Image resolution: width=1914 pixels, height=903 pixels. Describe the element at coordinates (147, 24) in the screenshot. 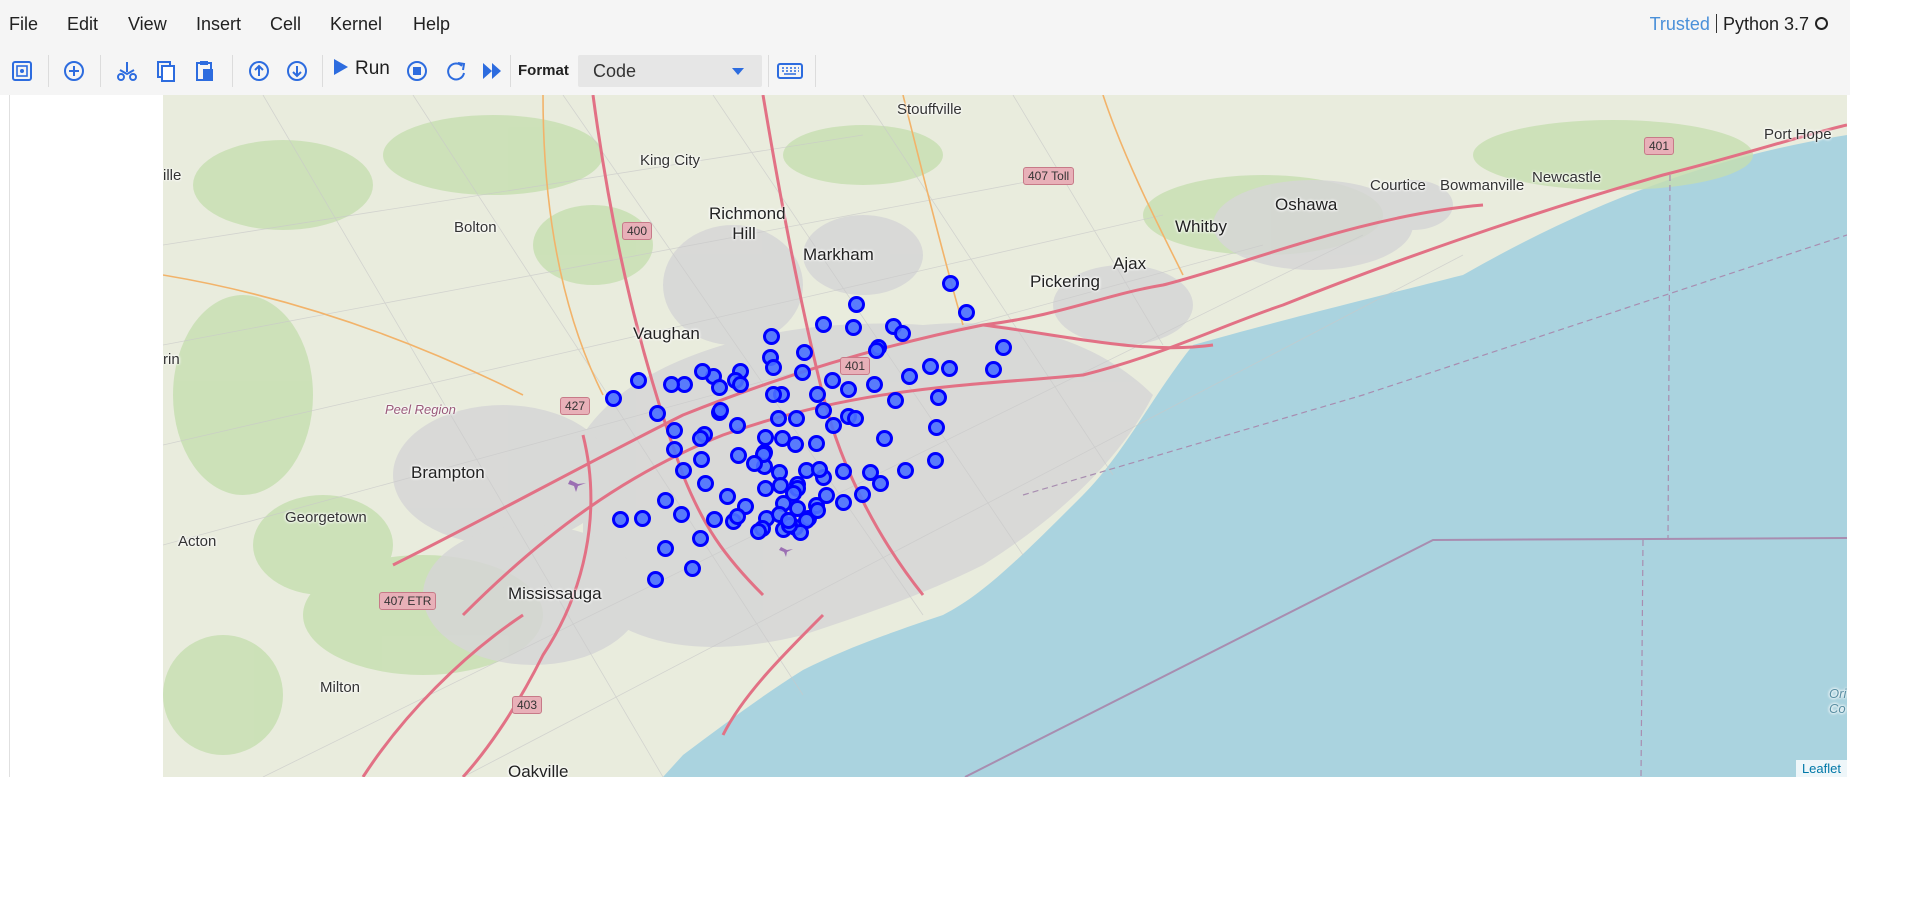

I see `menu-view: View` at that location.